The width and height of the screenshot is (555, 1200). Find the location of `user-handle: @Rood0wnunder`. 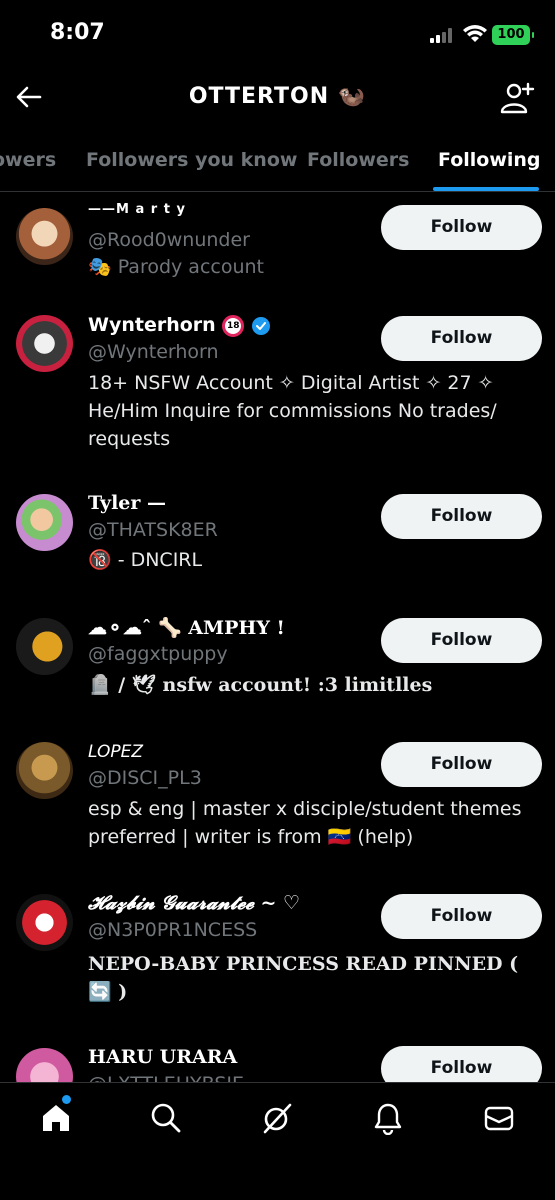

user-handle: @Rood0wnunder is located at coordinates (169, 240).